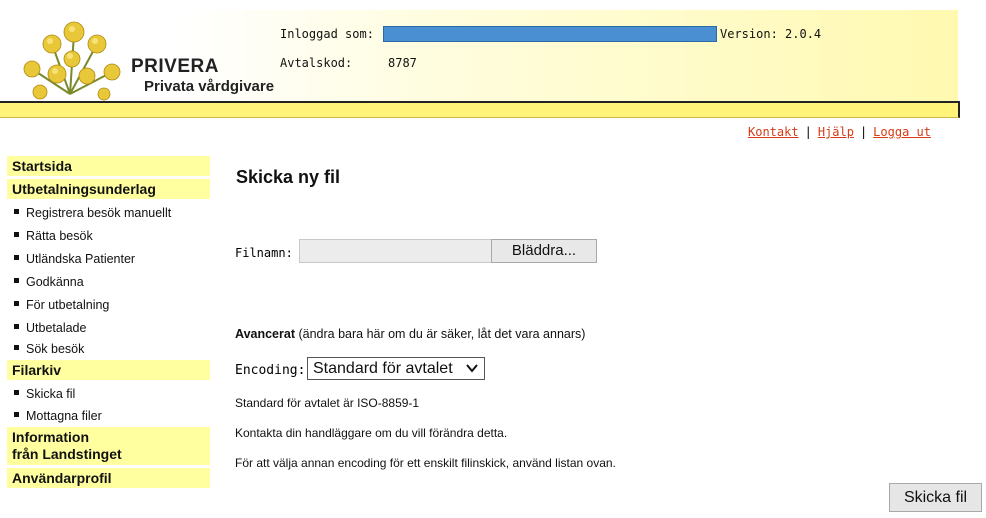 The height and width of the screenshot is (518, 986). I want to click on nav-item-label: Mottagna filer, so click(64, 416).